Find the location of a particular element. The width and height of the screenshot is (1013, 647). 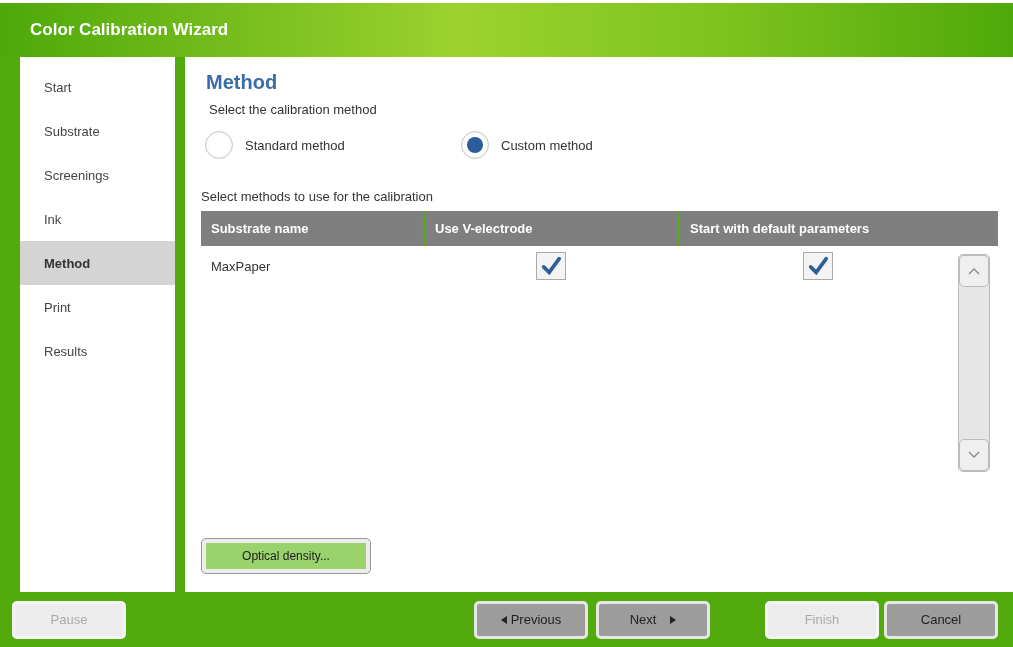

column-header: Start with default parameters is located at coordinates (818, 228).